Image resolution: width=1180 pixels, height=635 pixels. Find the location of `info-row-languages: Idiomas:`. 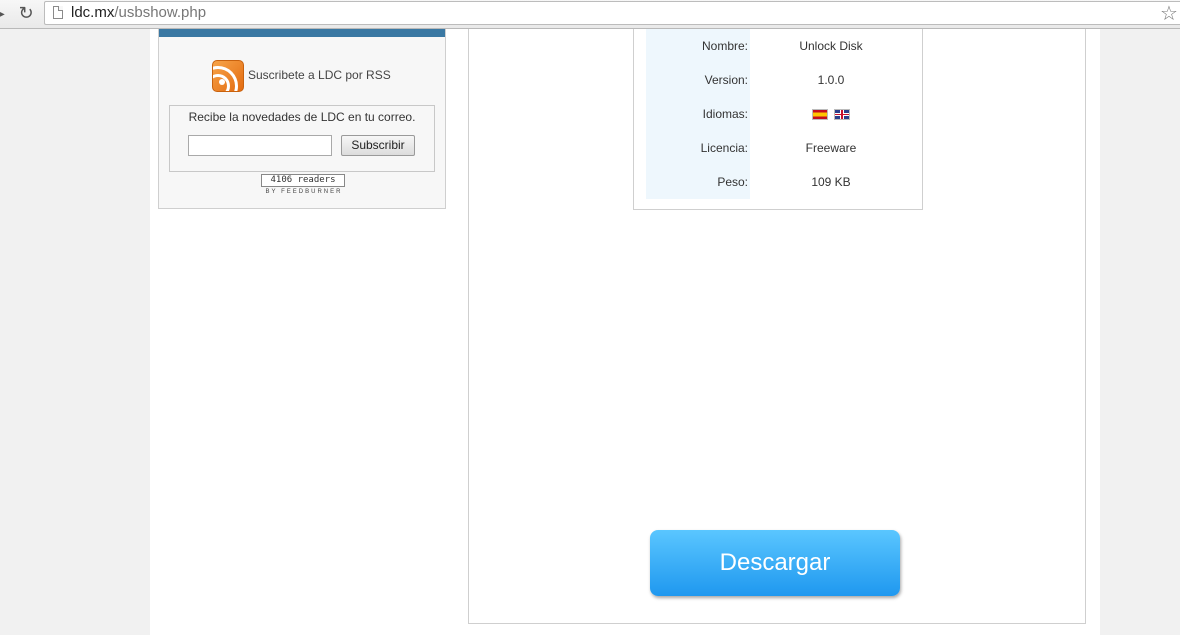

info-row-languages: Idiomas: is located at coordinates (781, 114).